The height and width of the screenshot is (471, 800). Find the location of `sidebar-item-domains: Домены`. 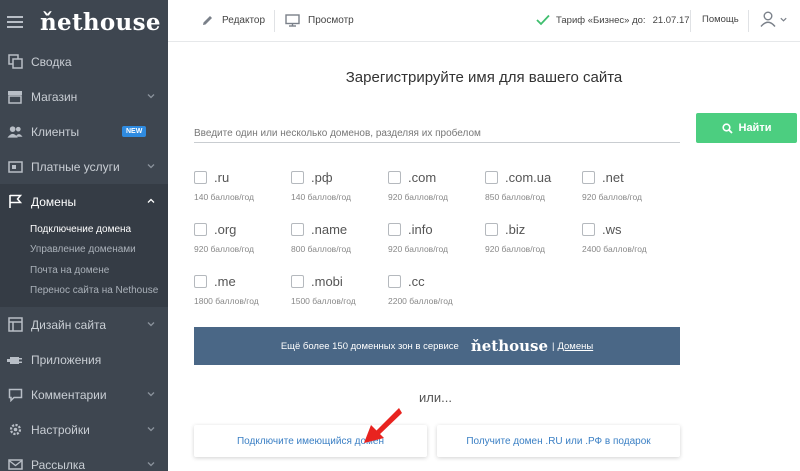

sidebar-item-domains: Домены is located at coordinates (84, 201).